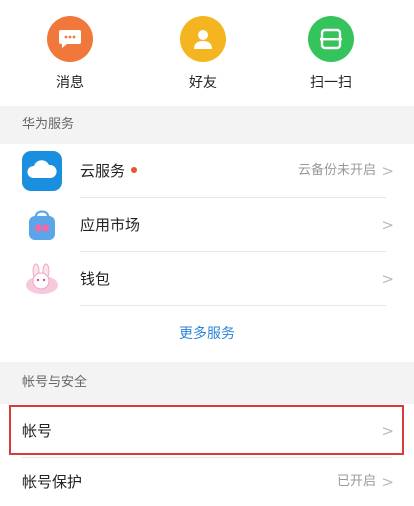 Image resolution: width=414 pixels, height=506 pixels. I want to click on account-protection-row: 帐号保护 已开启 >, so click(207, 482).